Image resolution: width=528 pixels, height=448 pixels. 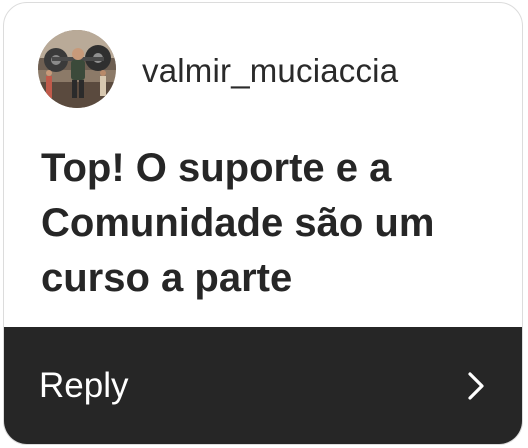 What do you see at coordinates (476, 386) in the screenshot?
I see `chevron-right-icon` at bounding box center [476, 386].